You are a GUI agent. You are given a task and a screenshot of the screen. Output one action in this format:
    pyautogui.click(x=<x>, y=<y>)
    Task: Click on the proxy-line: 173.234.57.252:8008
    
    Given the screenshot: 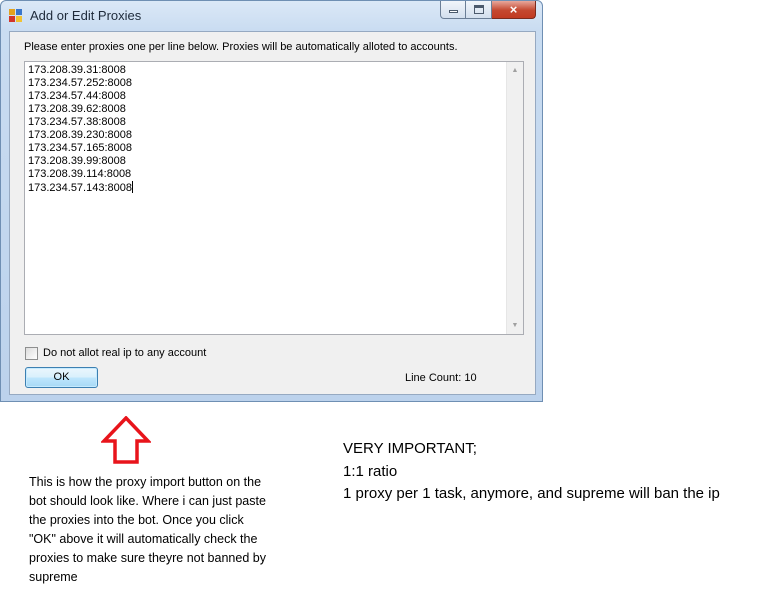 What is the action you would take?
    pyautogui.click(x=80, y=83)
    